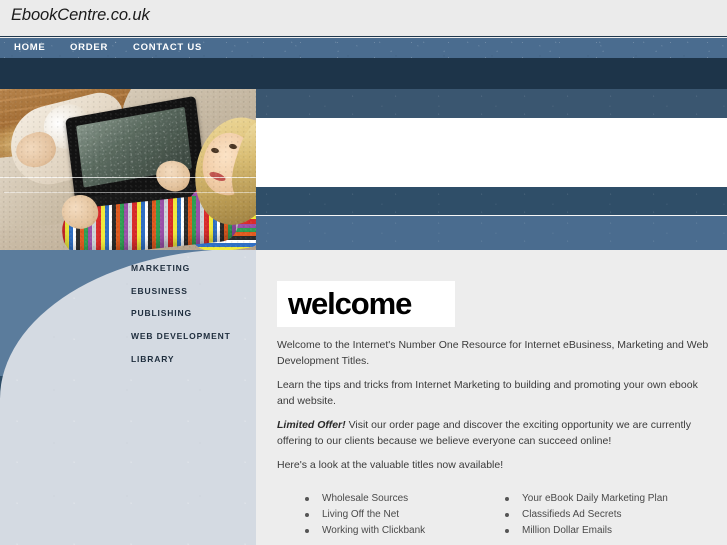  I want to click on list-item: Classifieds Ad Secrets, so click(612, 515).